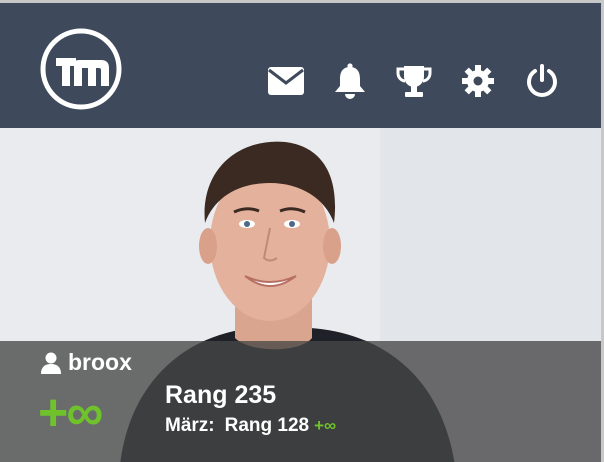  What do you see at coordinates (70, 413) in the screenshot?
I see `total-points: +∞` at bounding box center [70, 413].